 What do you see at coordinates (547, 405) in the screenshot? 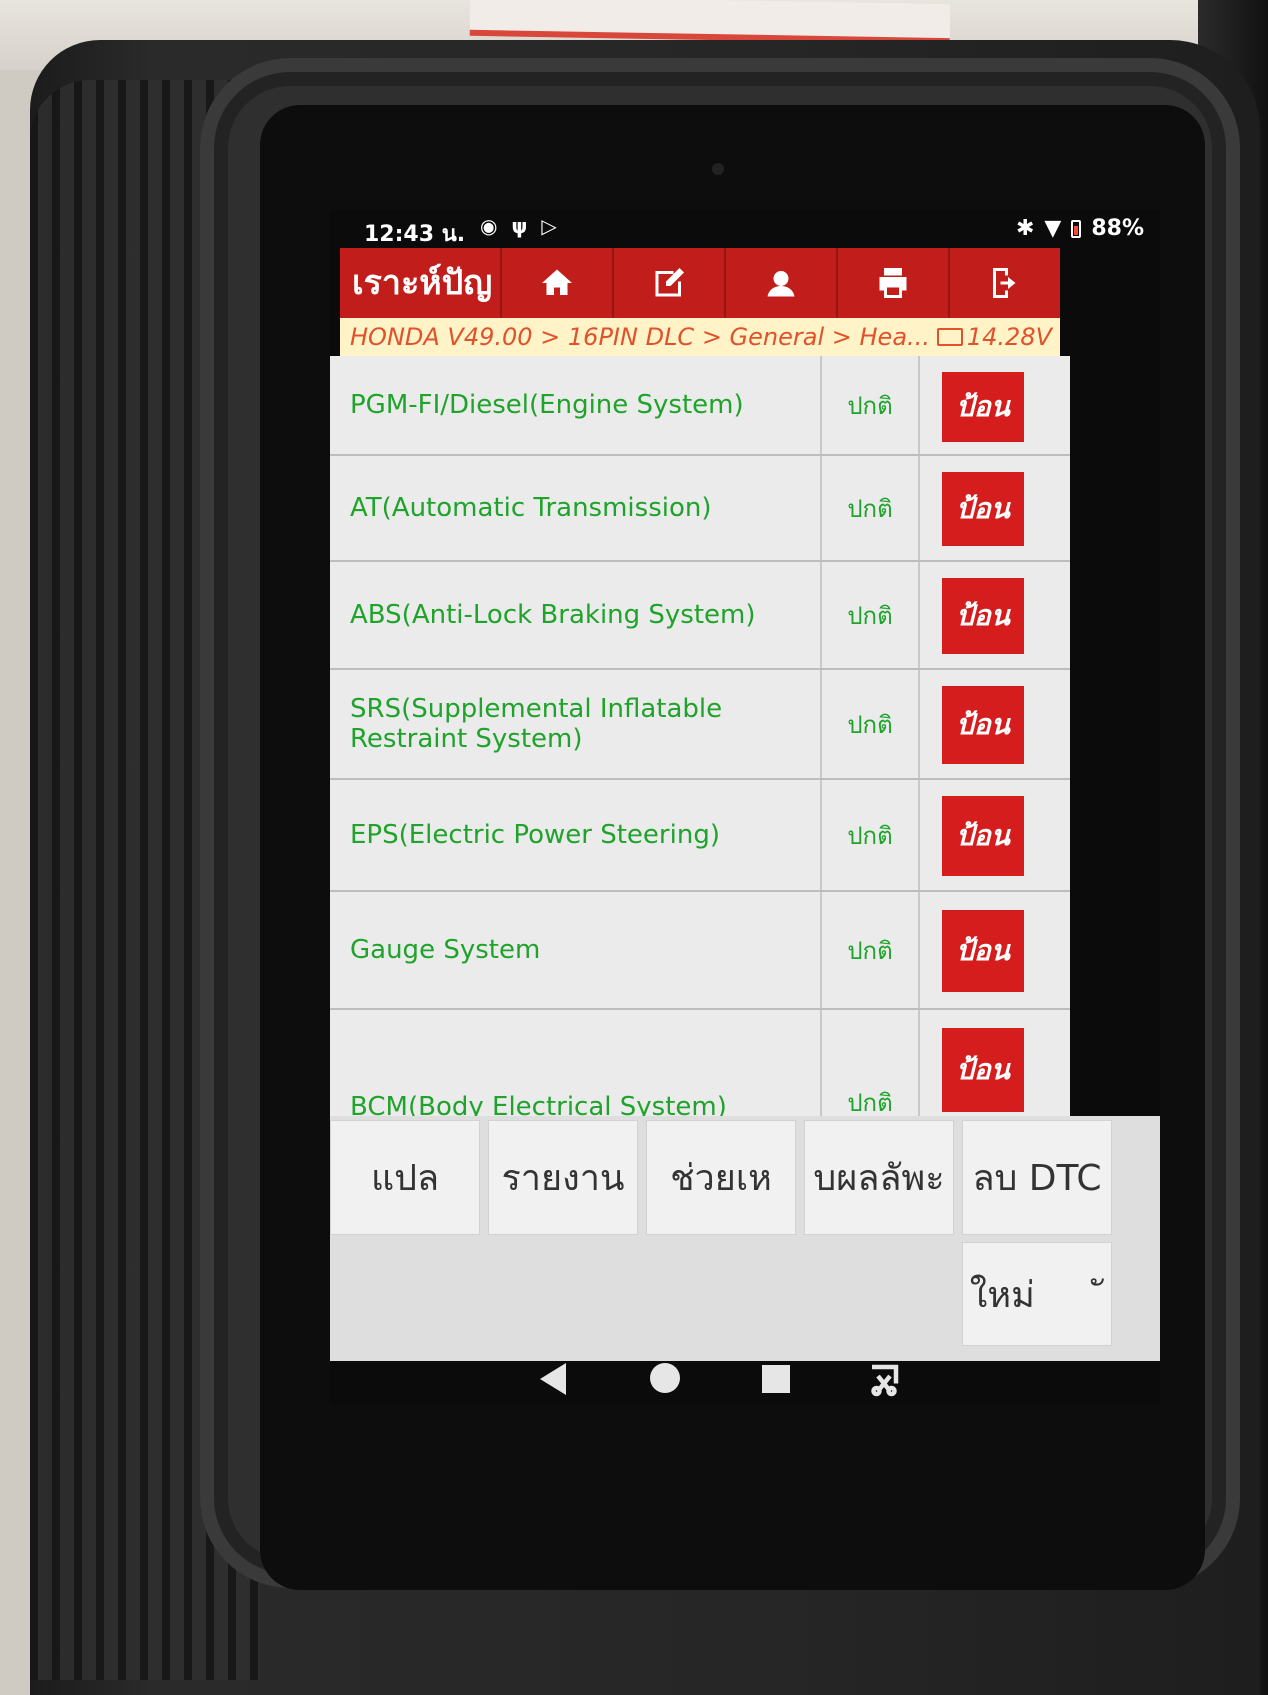
I see `system-name: PGM-FI/Diesel(Engine System)` at bounding box center [547, 405].